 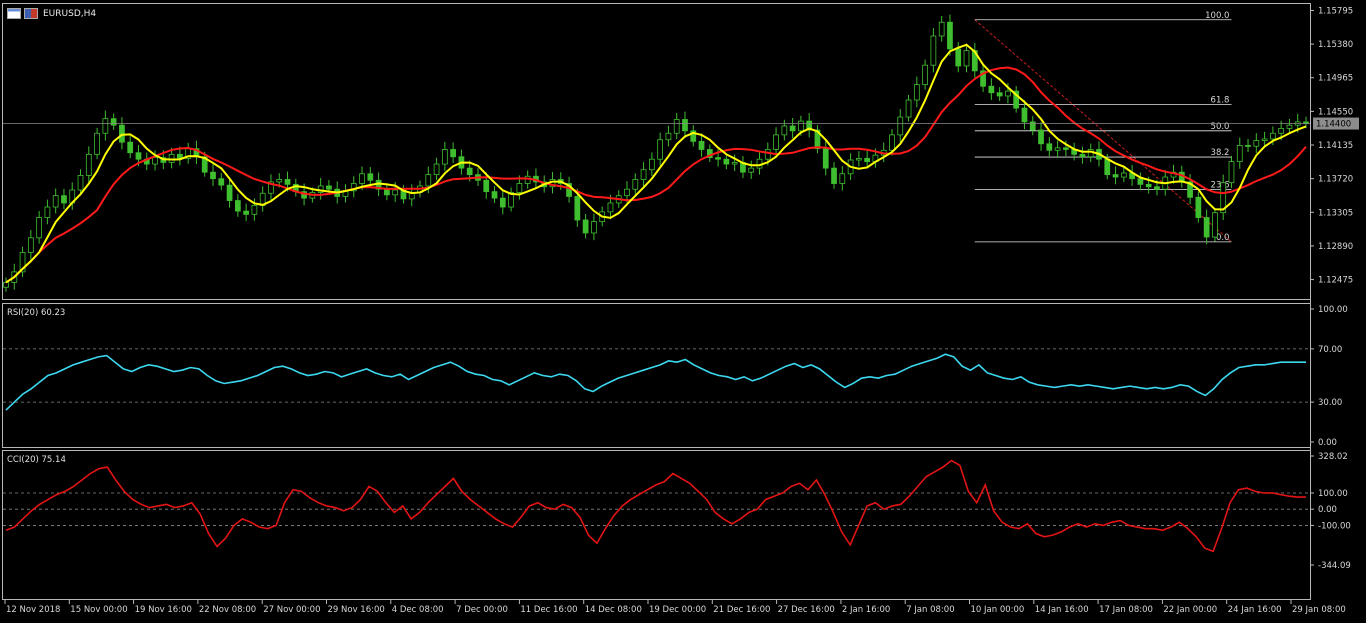 What do you see at coordinates (1330, 350) in the screenshot?
I see `indicator-tick-label: 70.00` at bounding box center [1330, 350].